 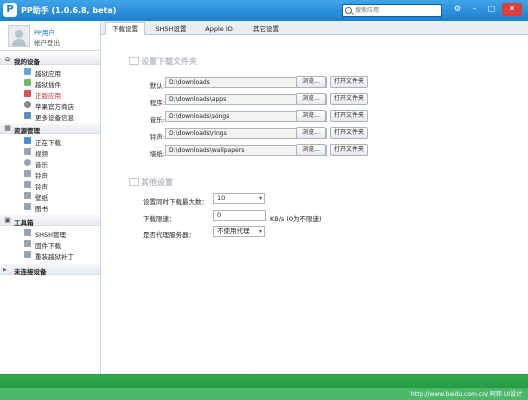 I want to click on settings-icon: ⚙, so click(x=457, y=9).